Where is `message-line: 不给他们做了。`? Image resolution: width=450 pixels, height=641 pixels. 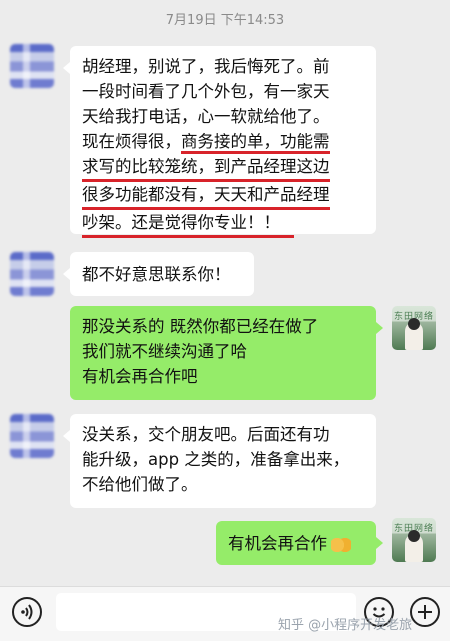
message-line: 不给他们做了。 is located at coordinates (140, 484).